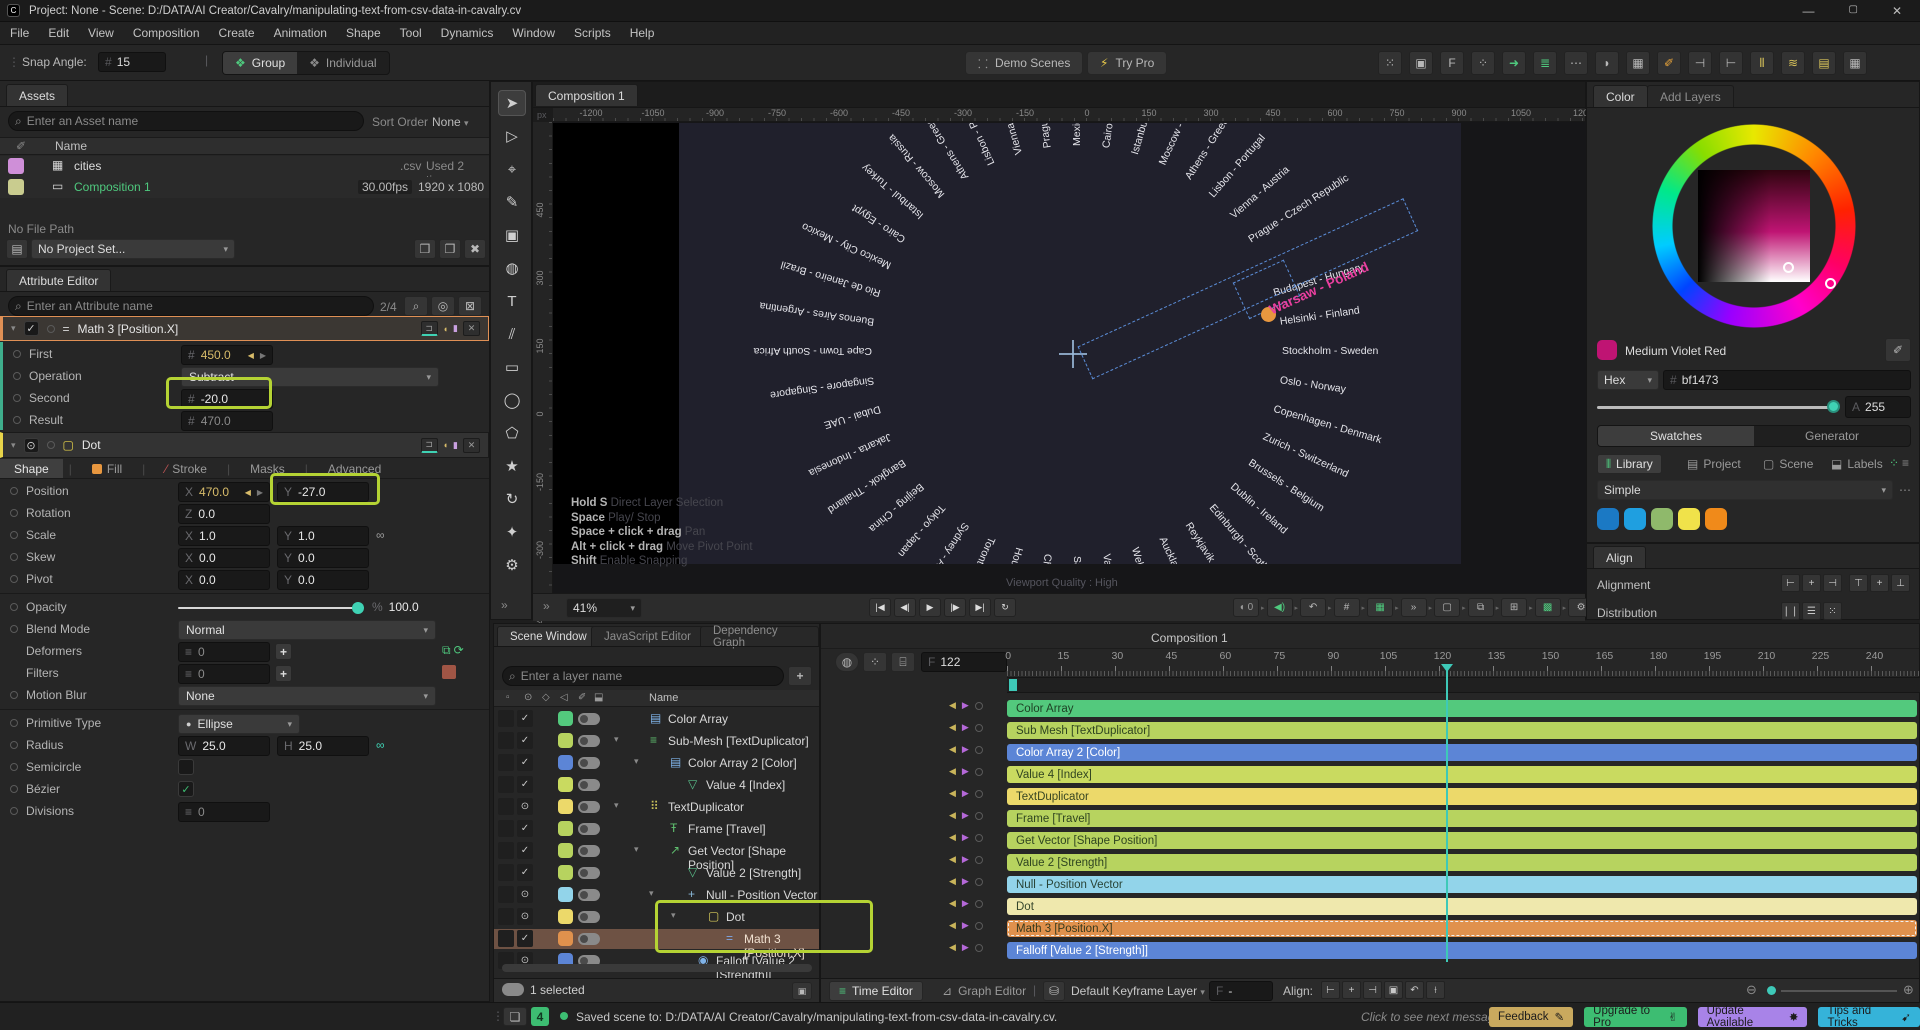 The width and height of the screenshot is (1920, 1030). I want to click on add-button: +, so click(283, 673).